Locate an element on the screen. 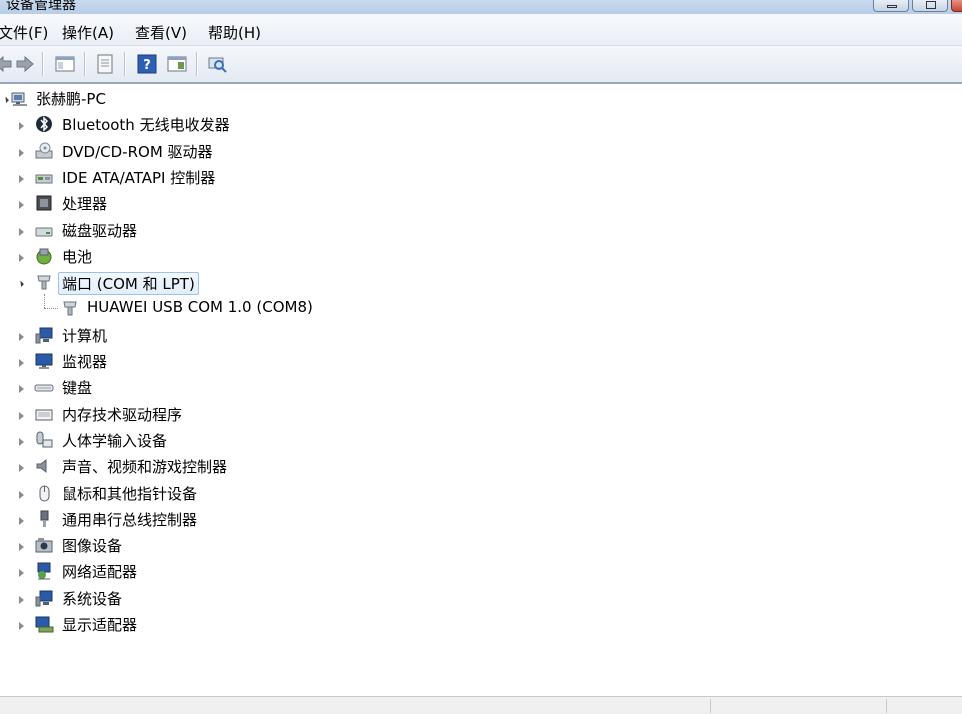 This screenshot has height=714, width=962. keyboard-icon is located at coordinates (44, 388).